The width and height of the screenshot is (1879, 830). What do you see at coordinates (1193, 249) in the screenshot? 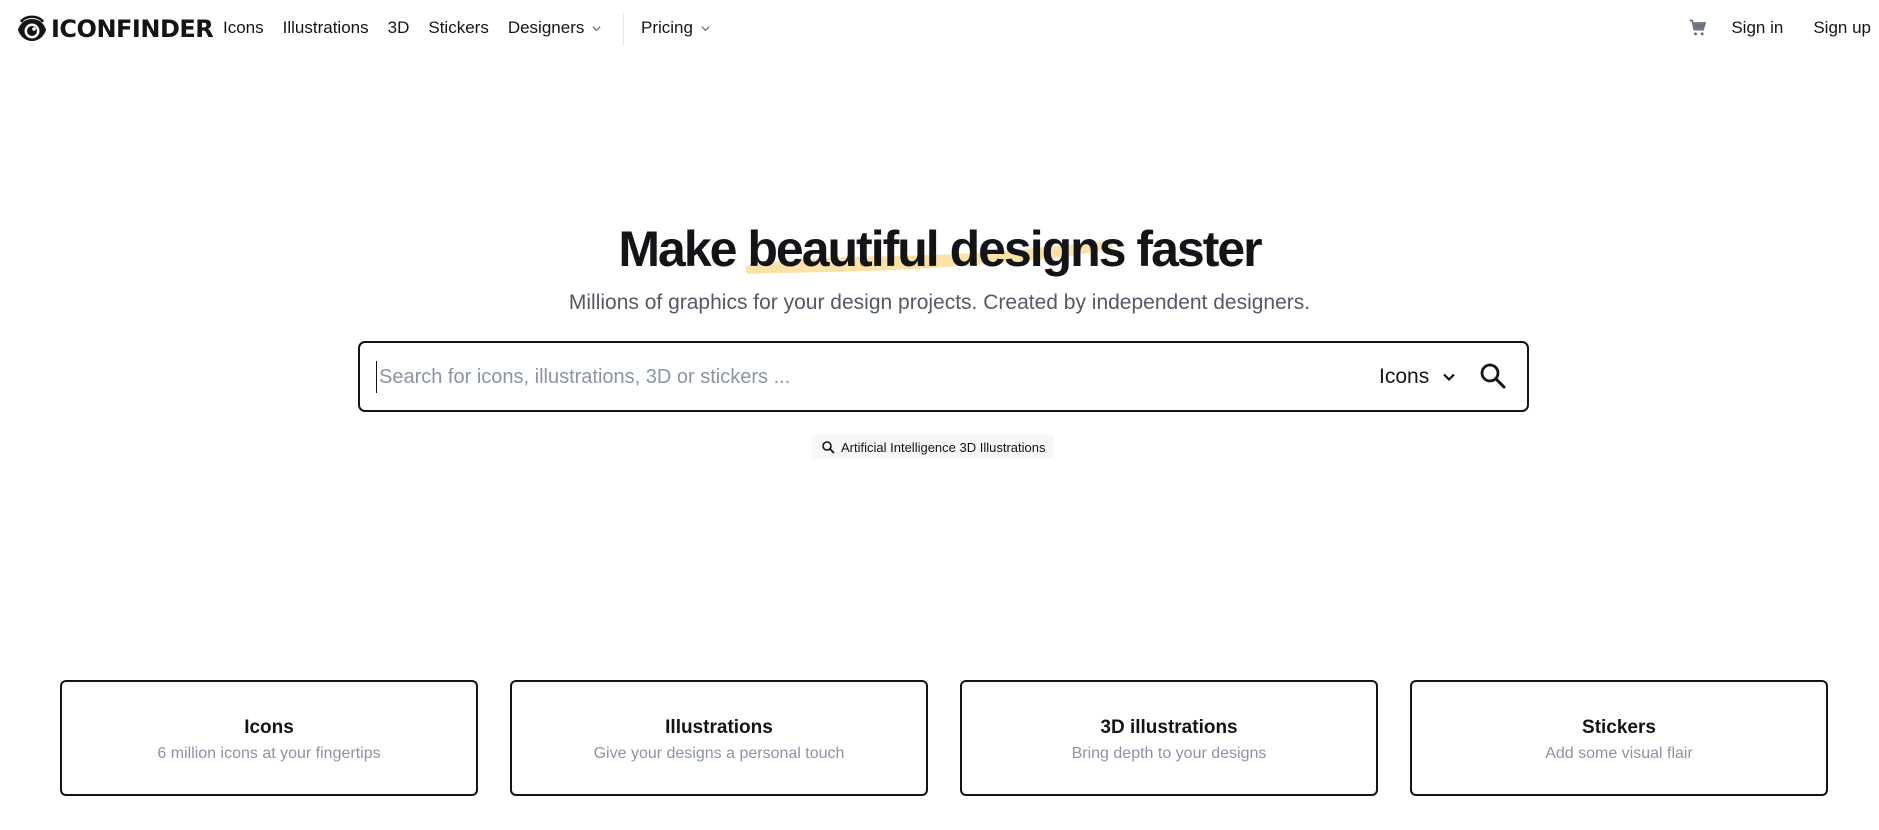
I see `hero-title-end: faster` at bounding box center [1193, 249].